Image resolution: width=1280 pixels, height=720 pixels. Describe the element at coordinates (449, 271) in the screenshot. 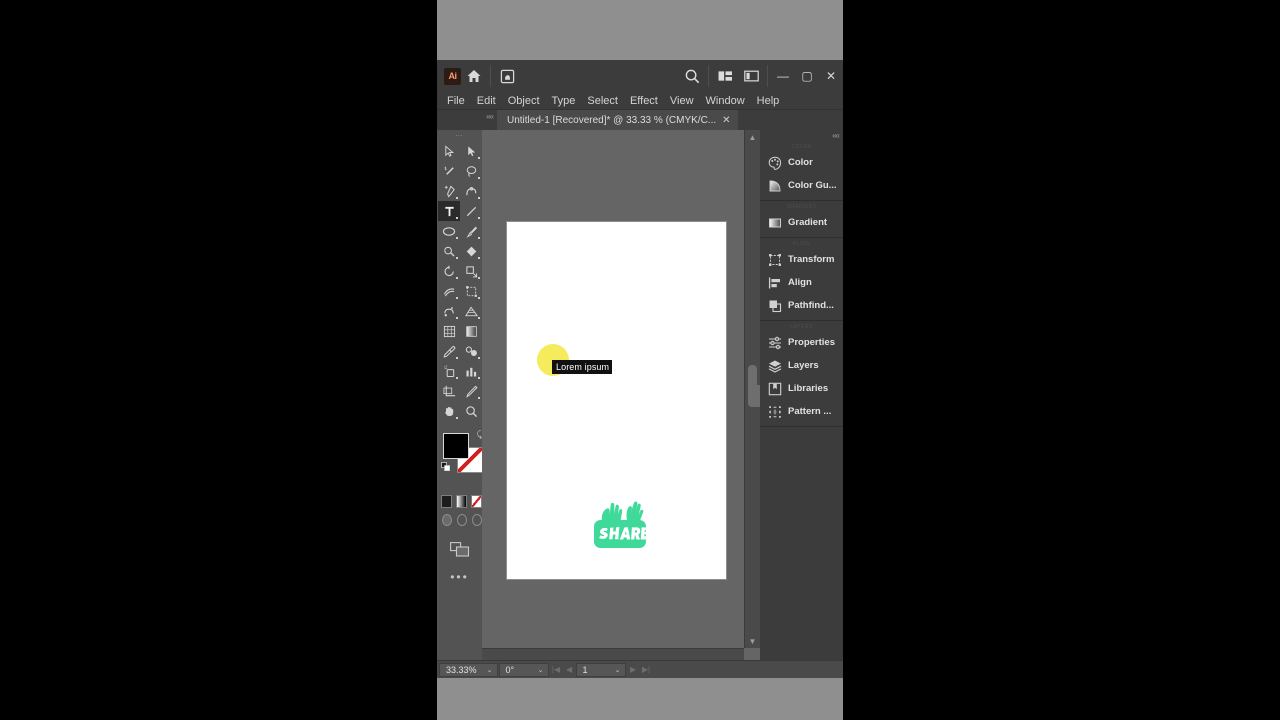

I see `rotate-tool` at that location.